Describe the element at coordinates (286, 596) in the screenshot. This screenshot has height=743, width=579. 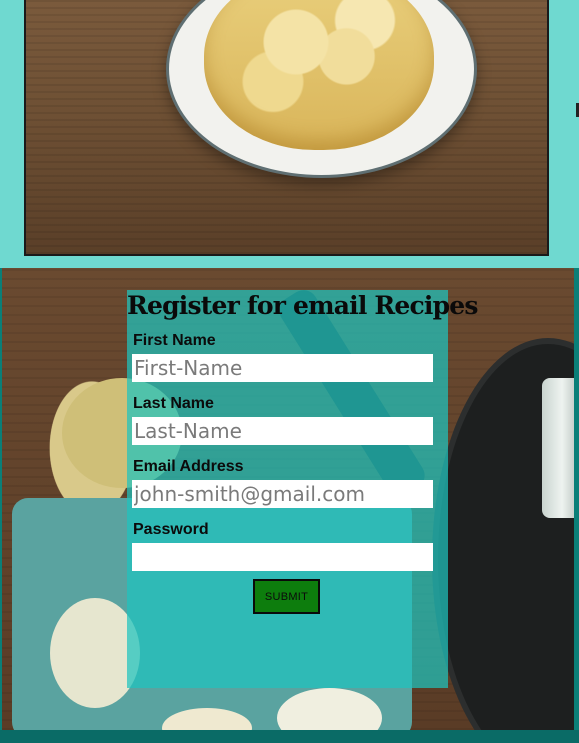
I see `submit-button: SUBMIT` at that location.